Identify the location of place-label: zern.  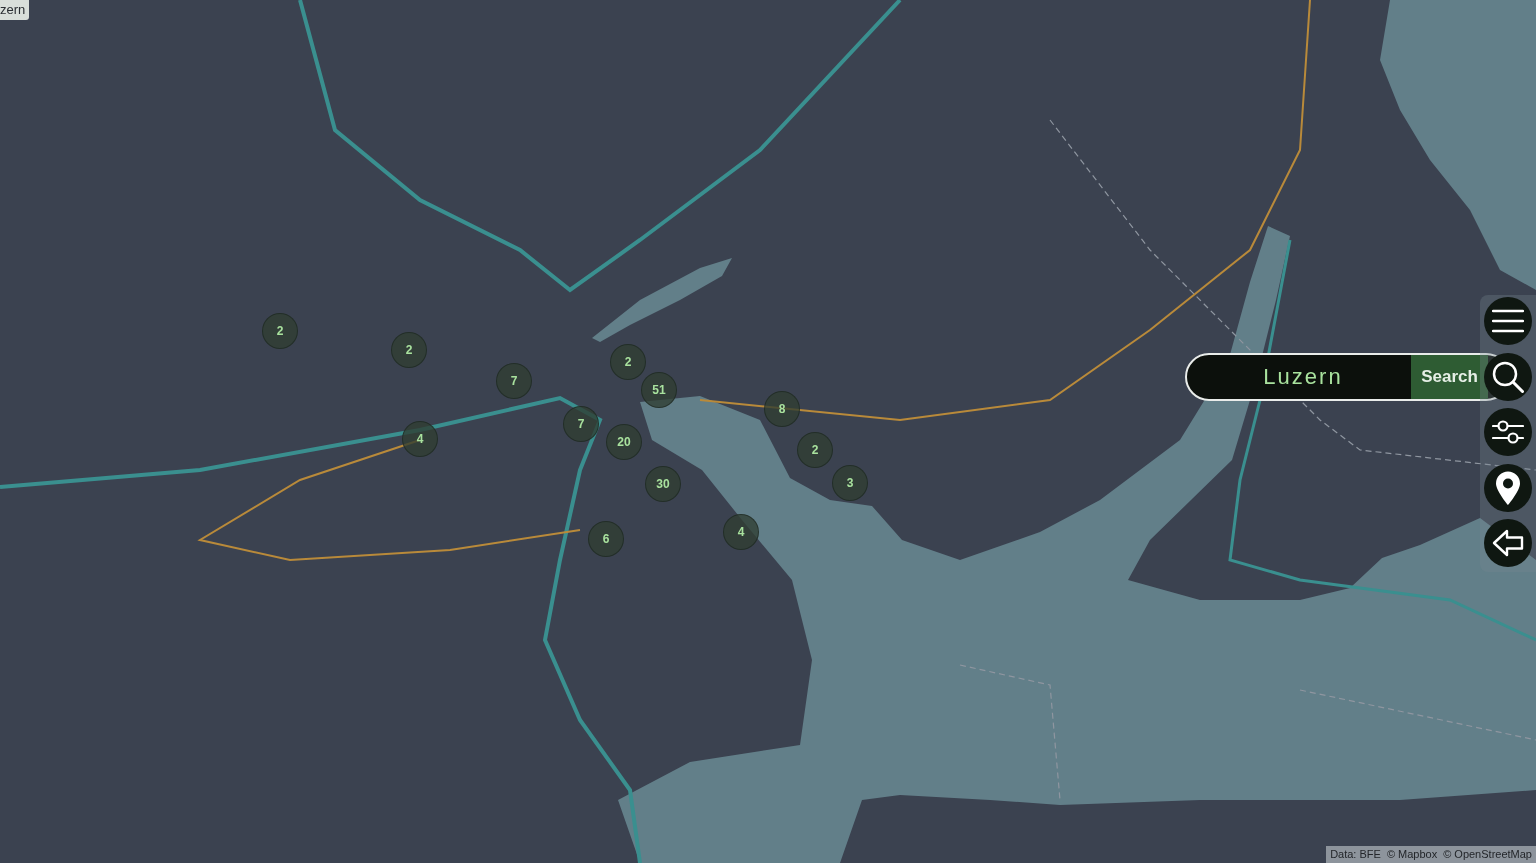
(15, 10).